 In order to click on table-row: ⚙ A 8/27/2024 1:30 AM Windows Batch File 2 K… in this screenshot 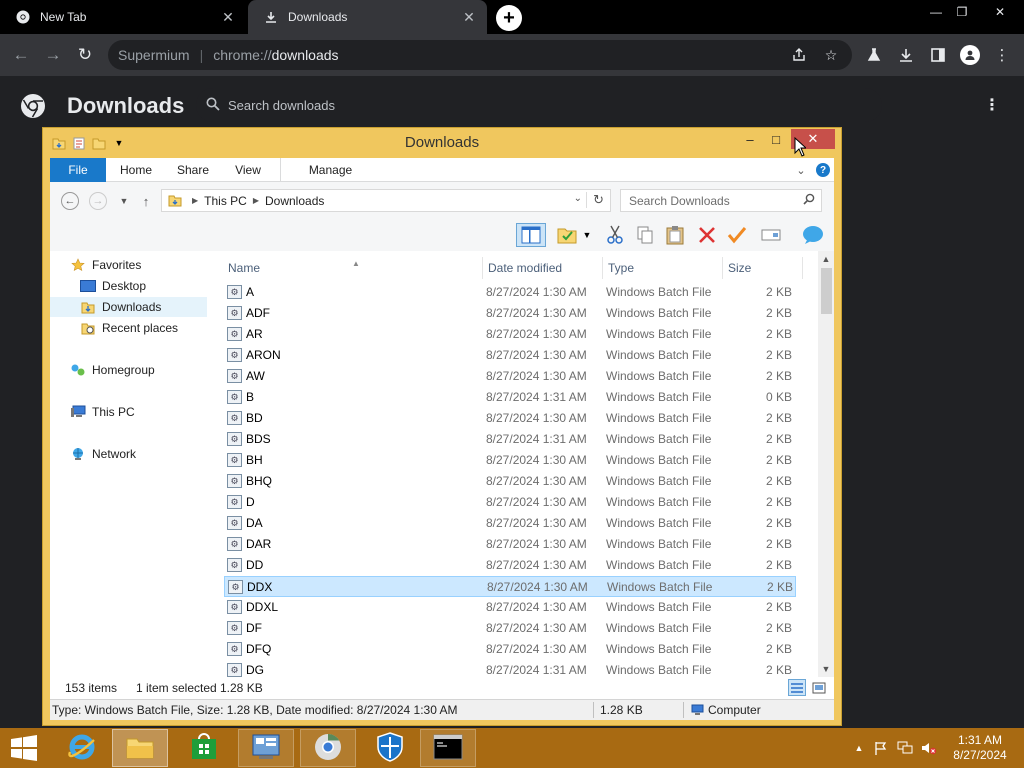, I will do `click(510, 292)`.